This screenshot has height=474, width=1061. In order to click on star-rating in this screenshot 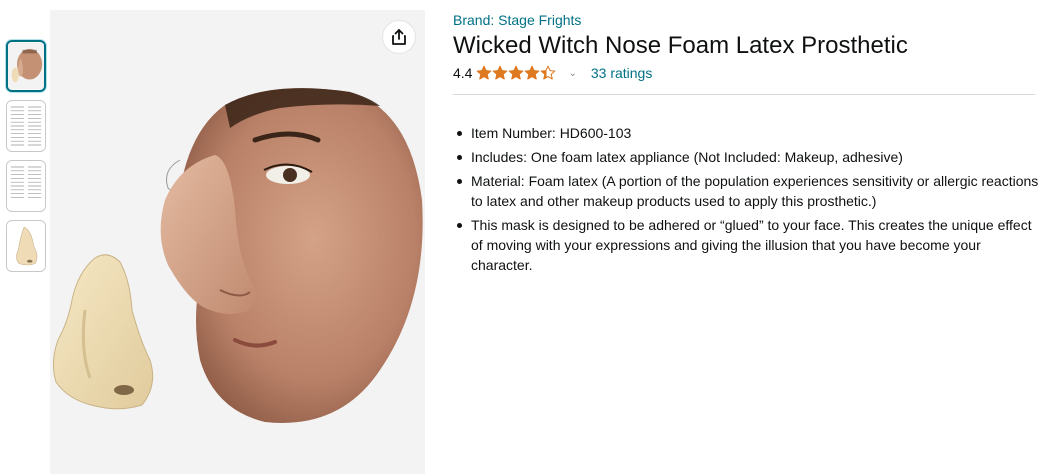, I will do `click(516, 73)`.